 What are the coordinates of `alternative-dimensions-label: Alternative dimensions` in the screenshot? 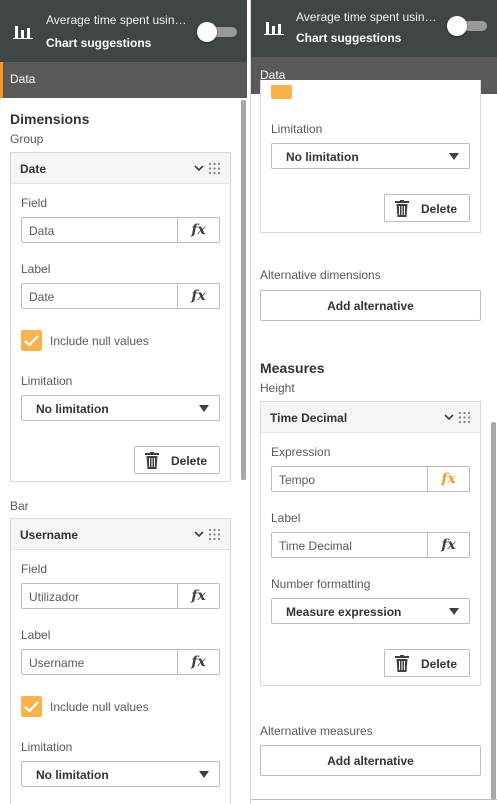 It's located at (320, 275).